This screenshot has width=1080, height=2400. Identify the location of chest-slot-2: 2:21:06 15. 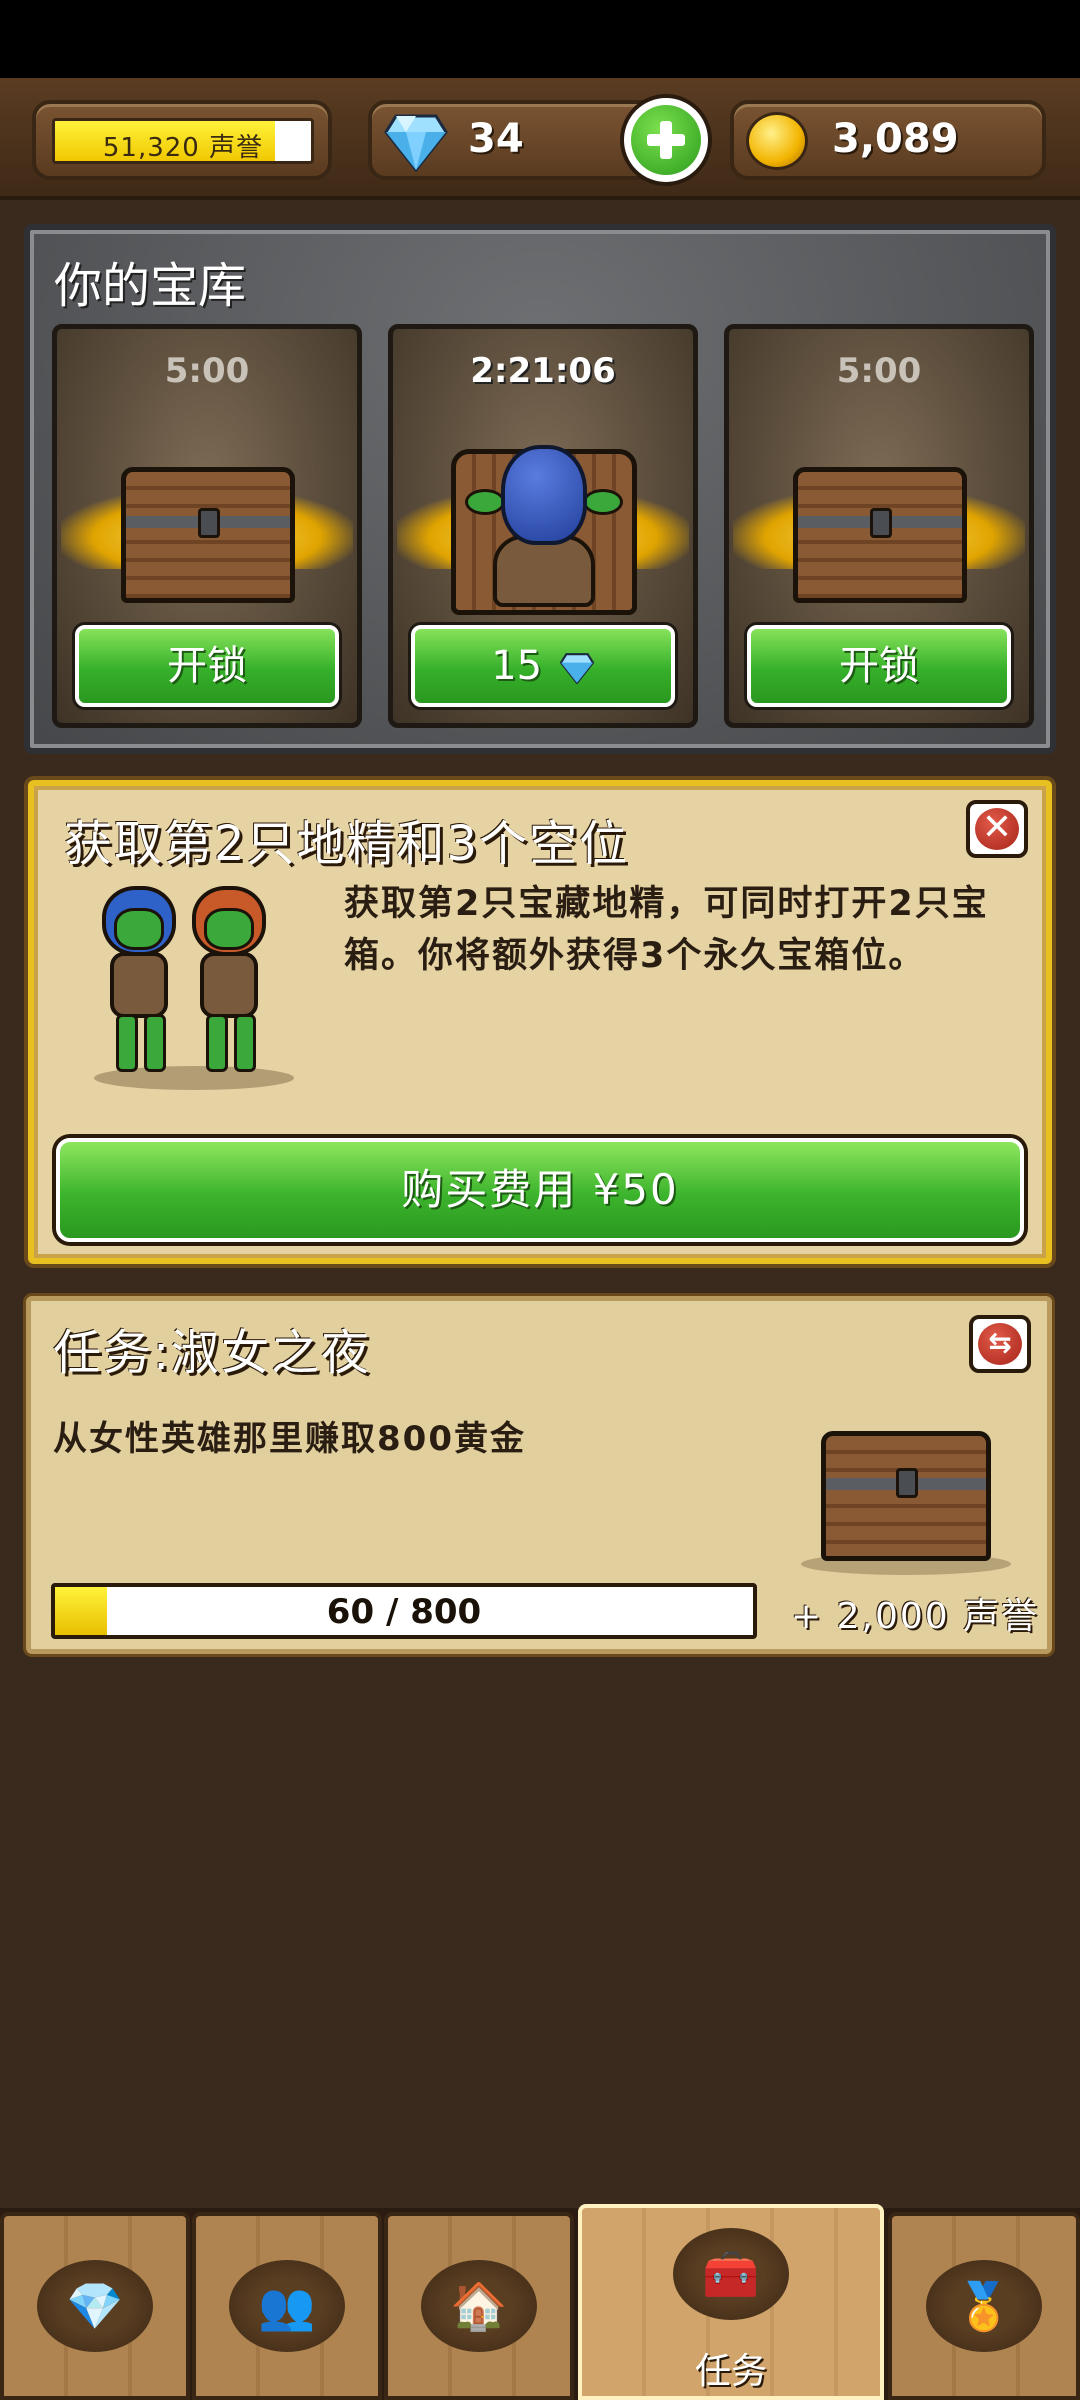
(543, 526).